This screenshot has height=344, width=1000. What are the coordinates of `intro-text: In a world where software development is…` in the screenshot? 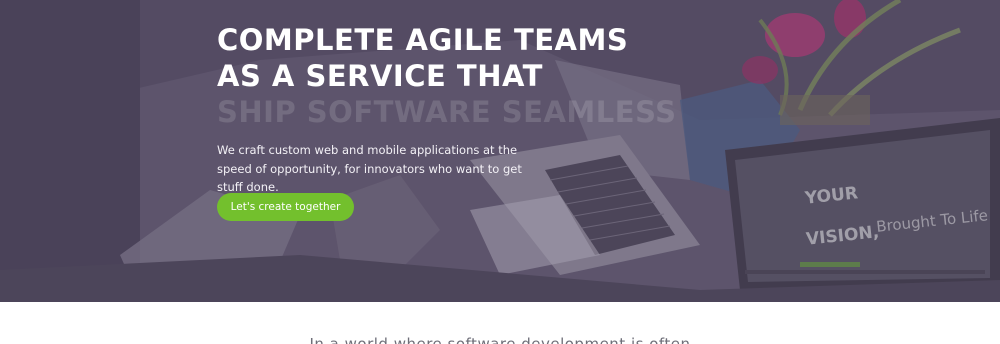 It's located at (500, 339).